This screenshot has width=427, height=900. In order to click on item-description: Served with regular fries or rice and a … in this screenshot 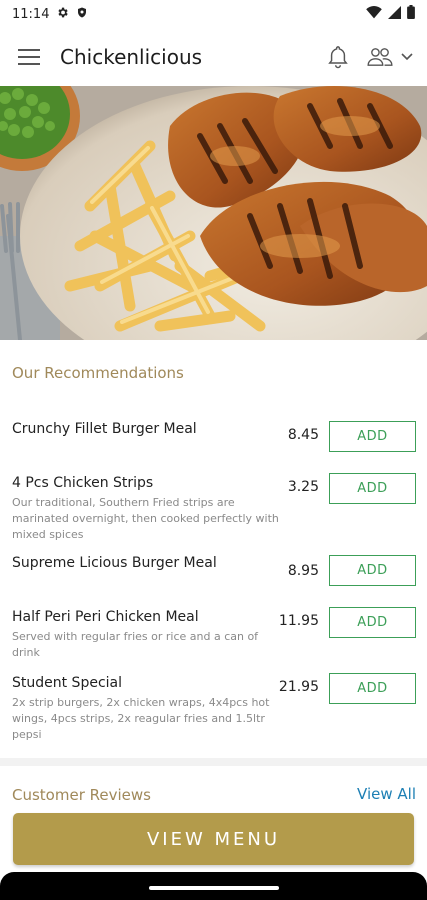, I will do `click(135, 644)`.